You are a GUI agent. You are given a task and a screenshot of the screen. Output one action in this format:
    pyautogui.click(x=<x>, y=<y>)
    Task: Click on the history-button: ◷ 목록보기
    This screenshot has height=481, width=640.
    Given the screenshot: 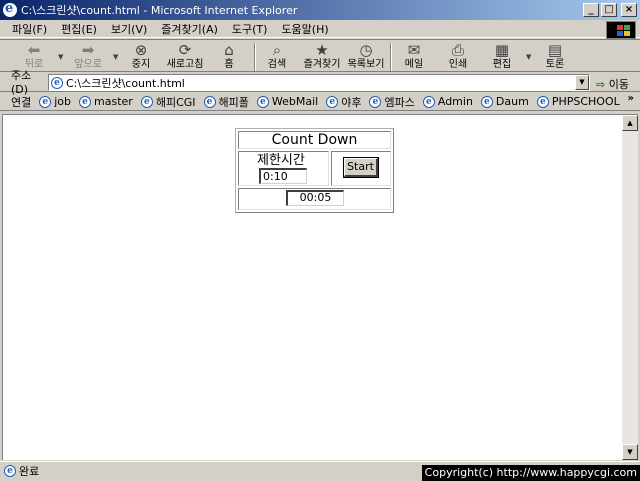 What is the action you would take?
    pyautogui.click(x=366, y=57)
    